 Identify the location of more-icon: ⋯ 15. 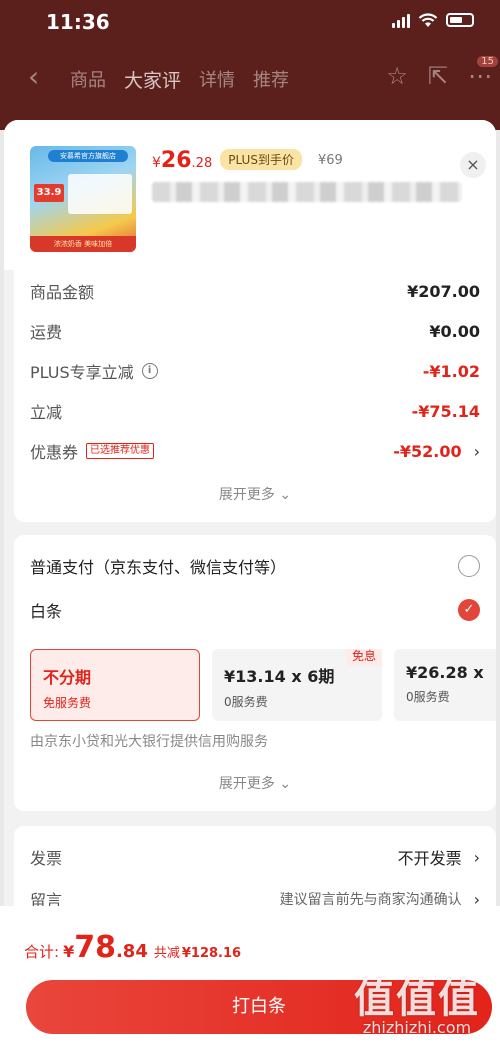
(483, 73).